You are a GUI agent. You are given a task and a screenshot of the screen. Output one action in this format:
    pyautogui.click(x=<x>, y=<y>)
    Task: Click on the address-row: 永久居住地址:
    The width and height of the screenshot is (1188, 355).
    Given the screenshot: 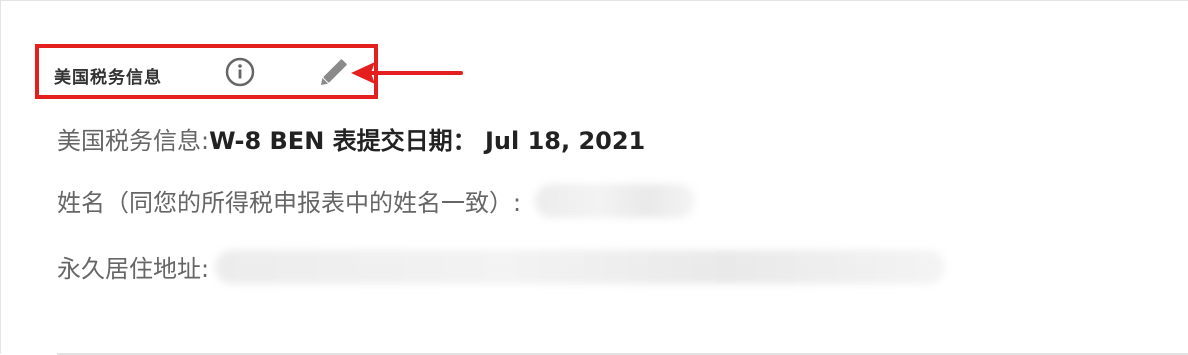 What is the action you would take?
    pyautogui.click(x=501, y=266)
    